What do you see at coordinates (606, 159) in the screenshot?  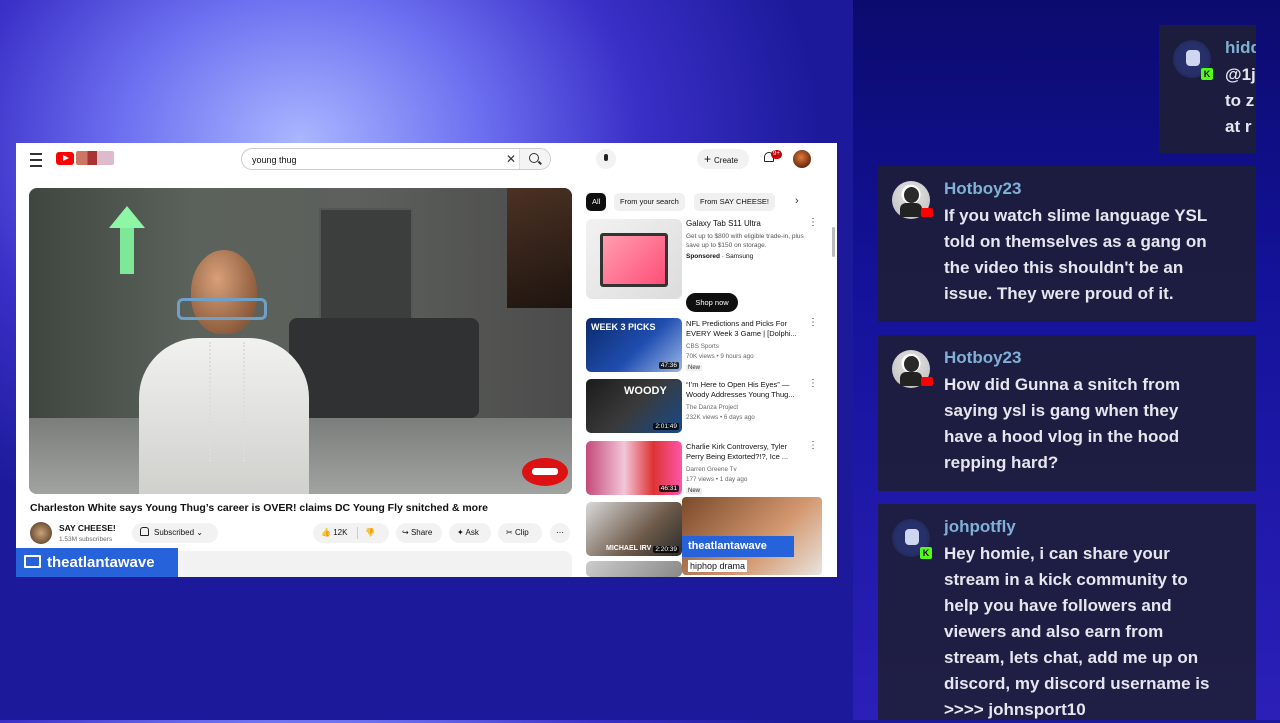 I see `mic-icon` at bounding box center [606, 159].